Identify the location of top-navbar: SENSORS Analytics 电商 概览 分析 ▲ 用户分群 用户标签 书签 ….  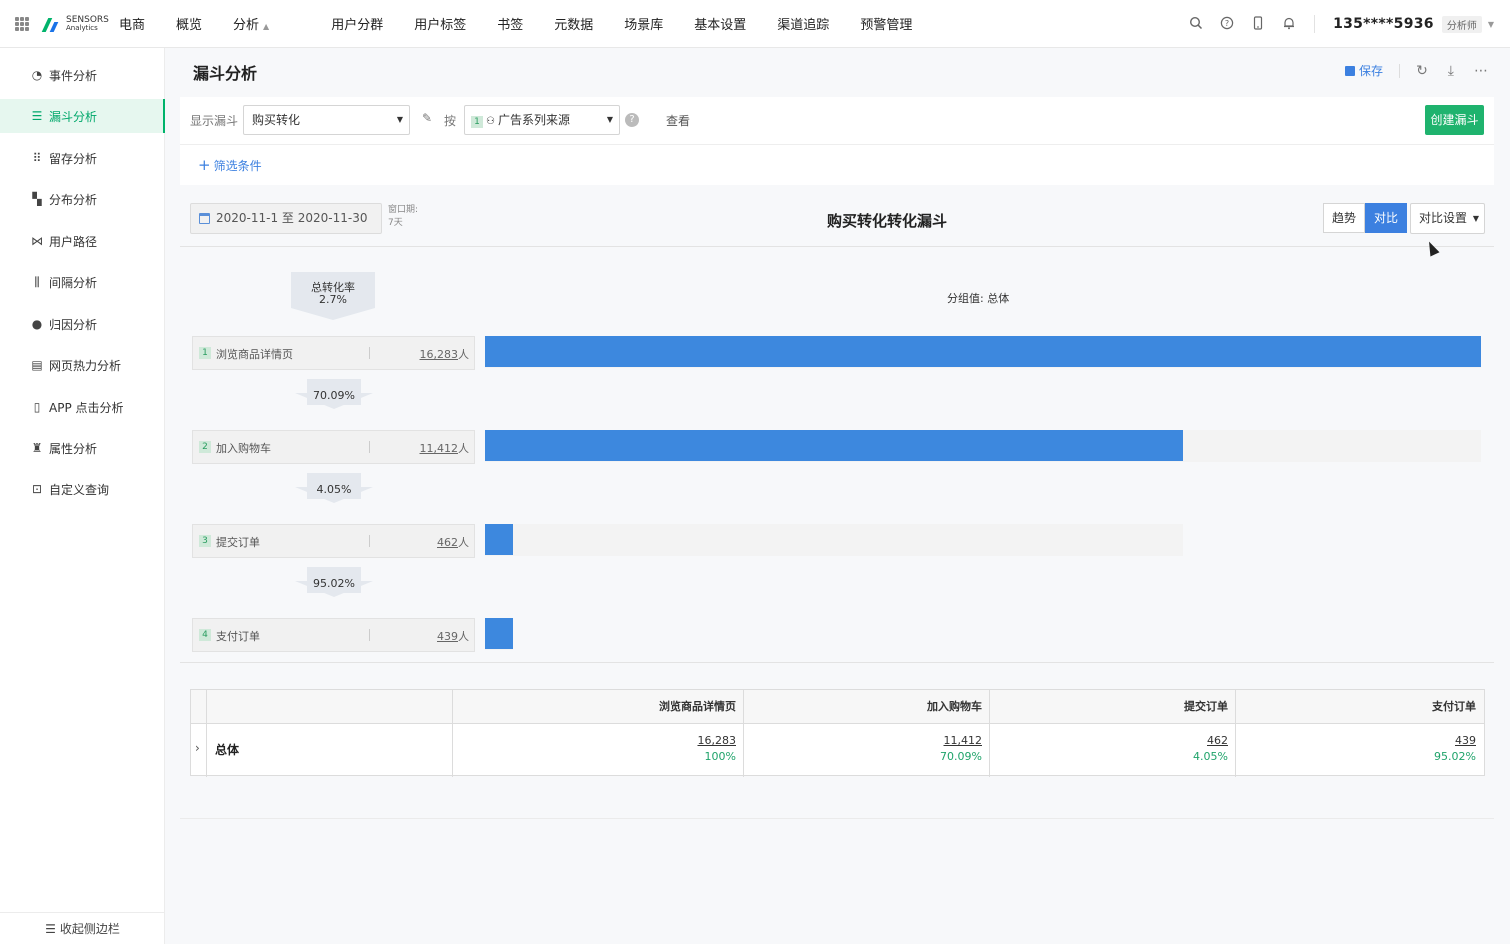
(755, 24).